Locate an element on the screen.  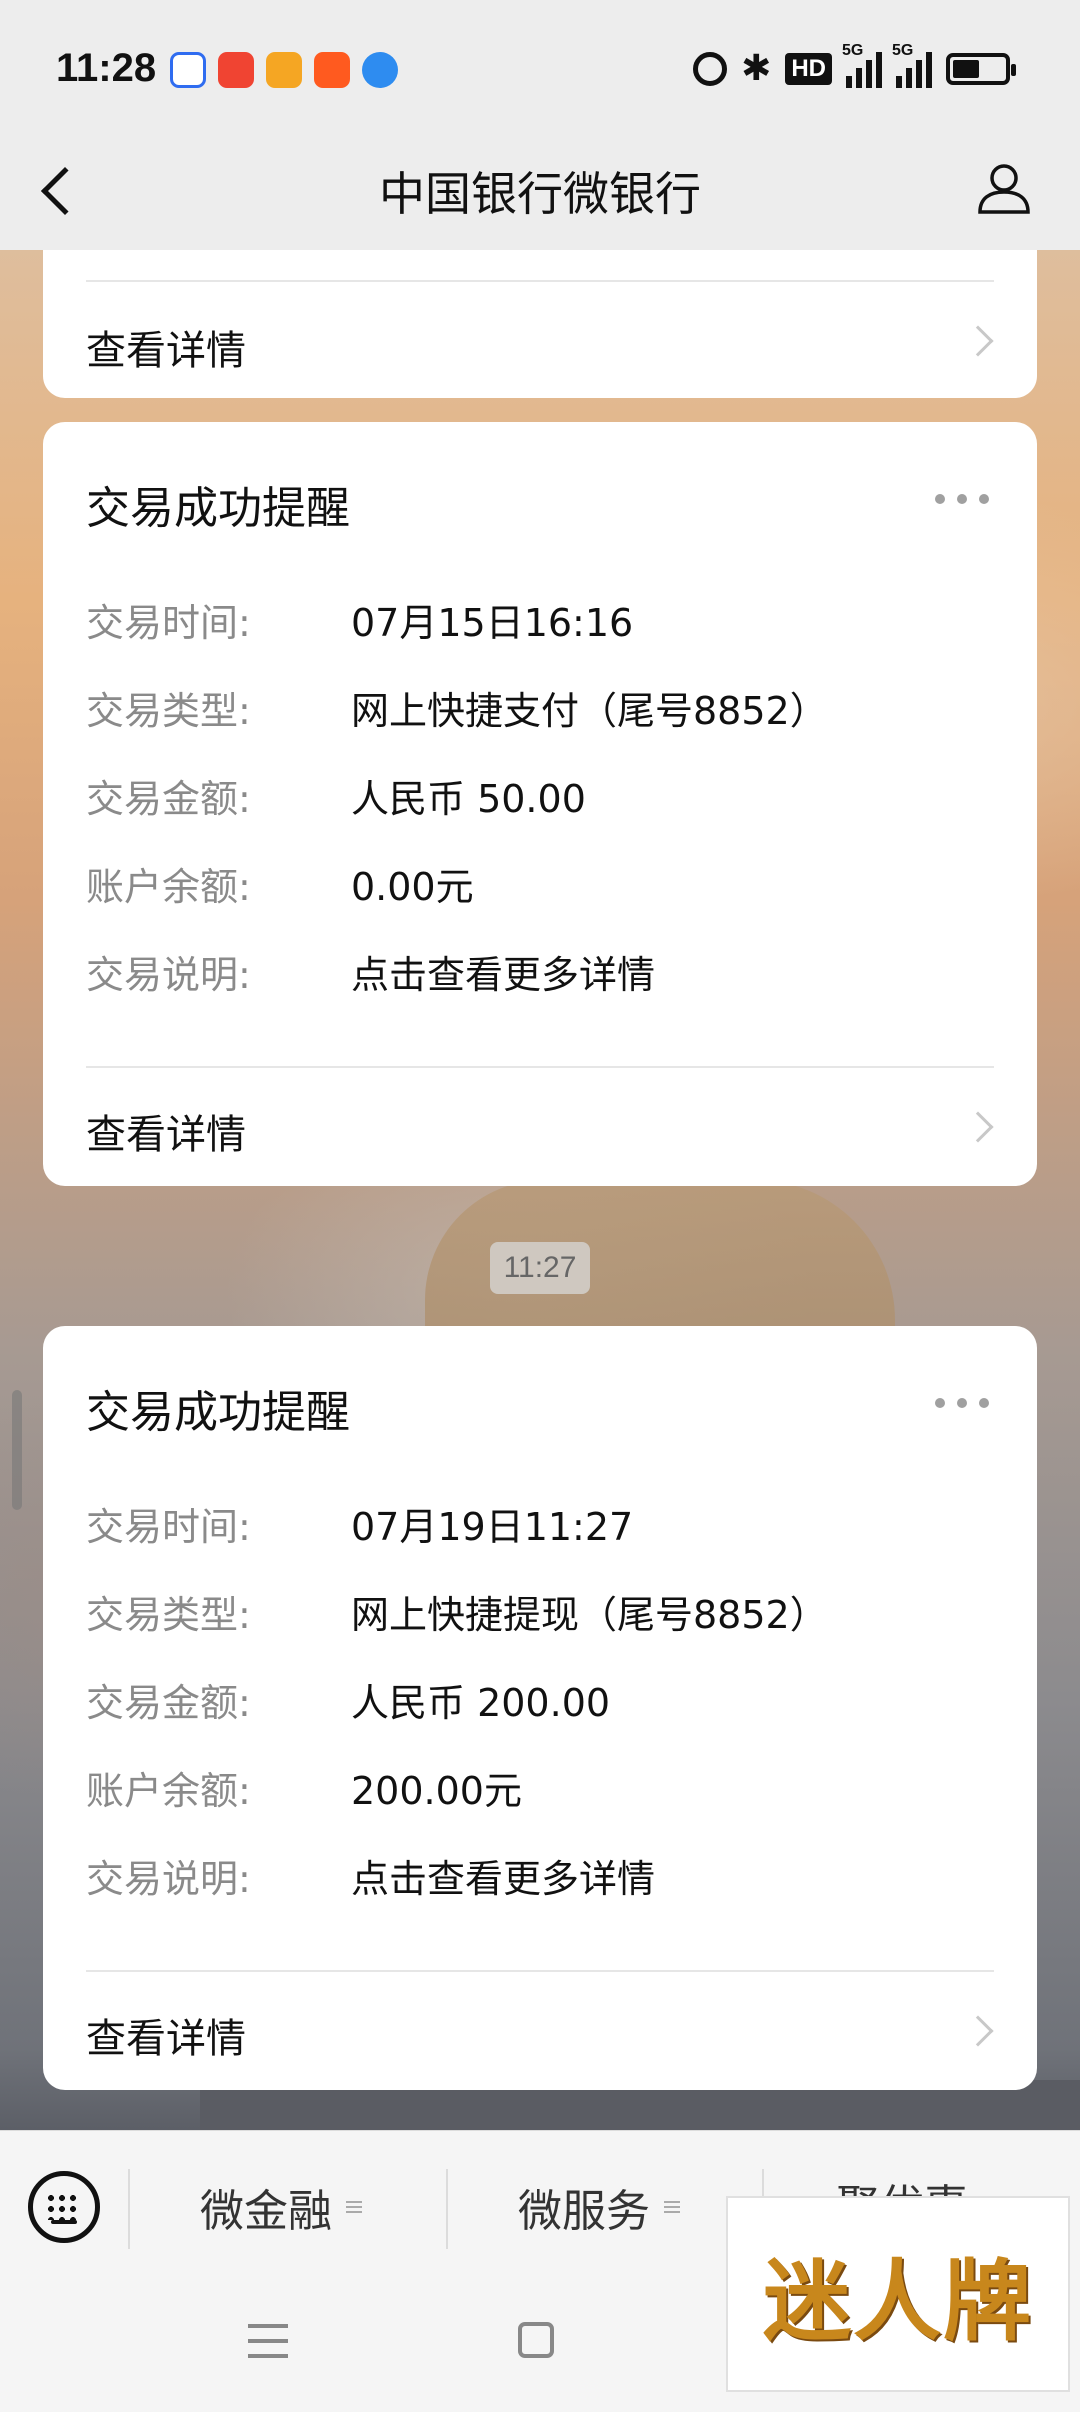
keyboard-icon is located at coordinates (64, 2207).